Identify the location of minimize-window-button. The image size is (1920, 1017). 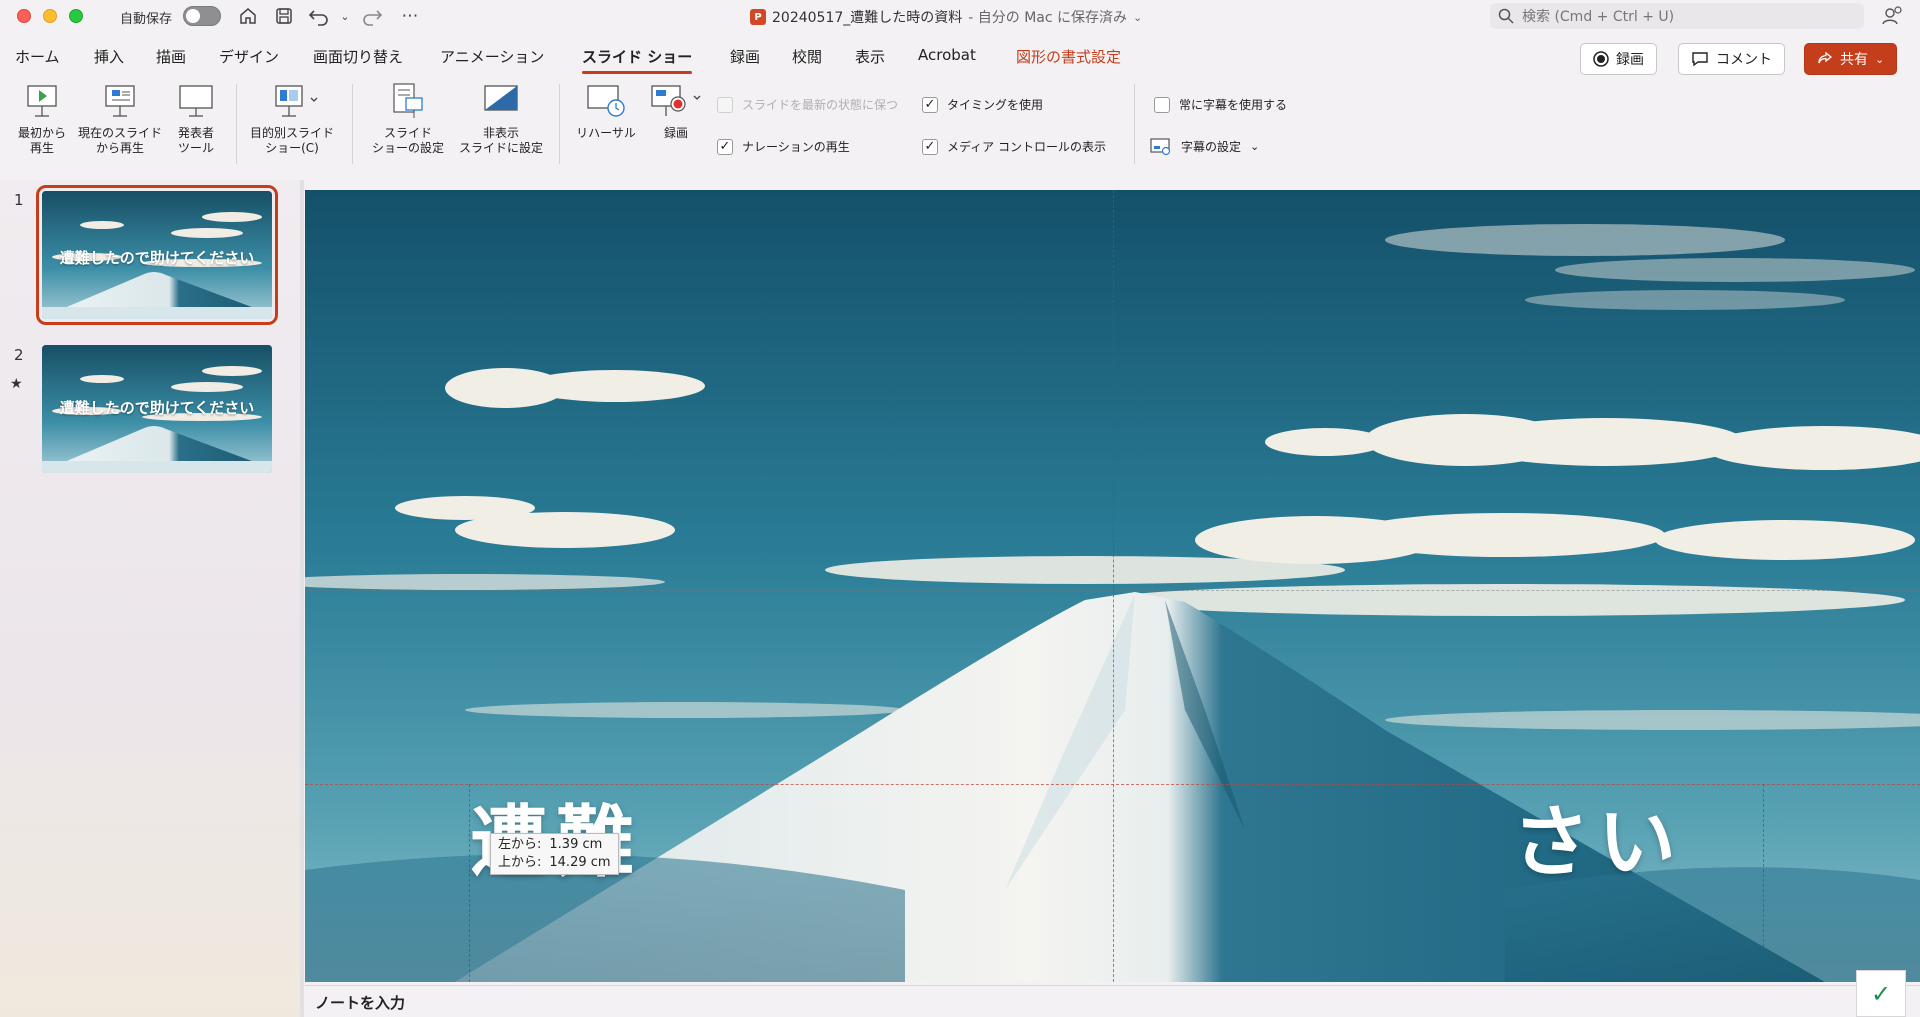
(50, 16).